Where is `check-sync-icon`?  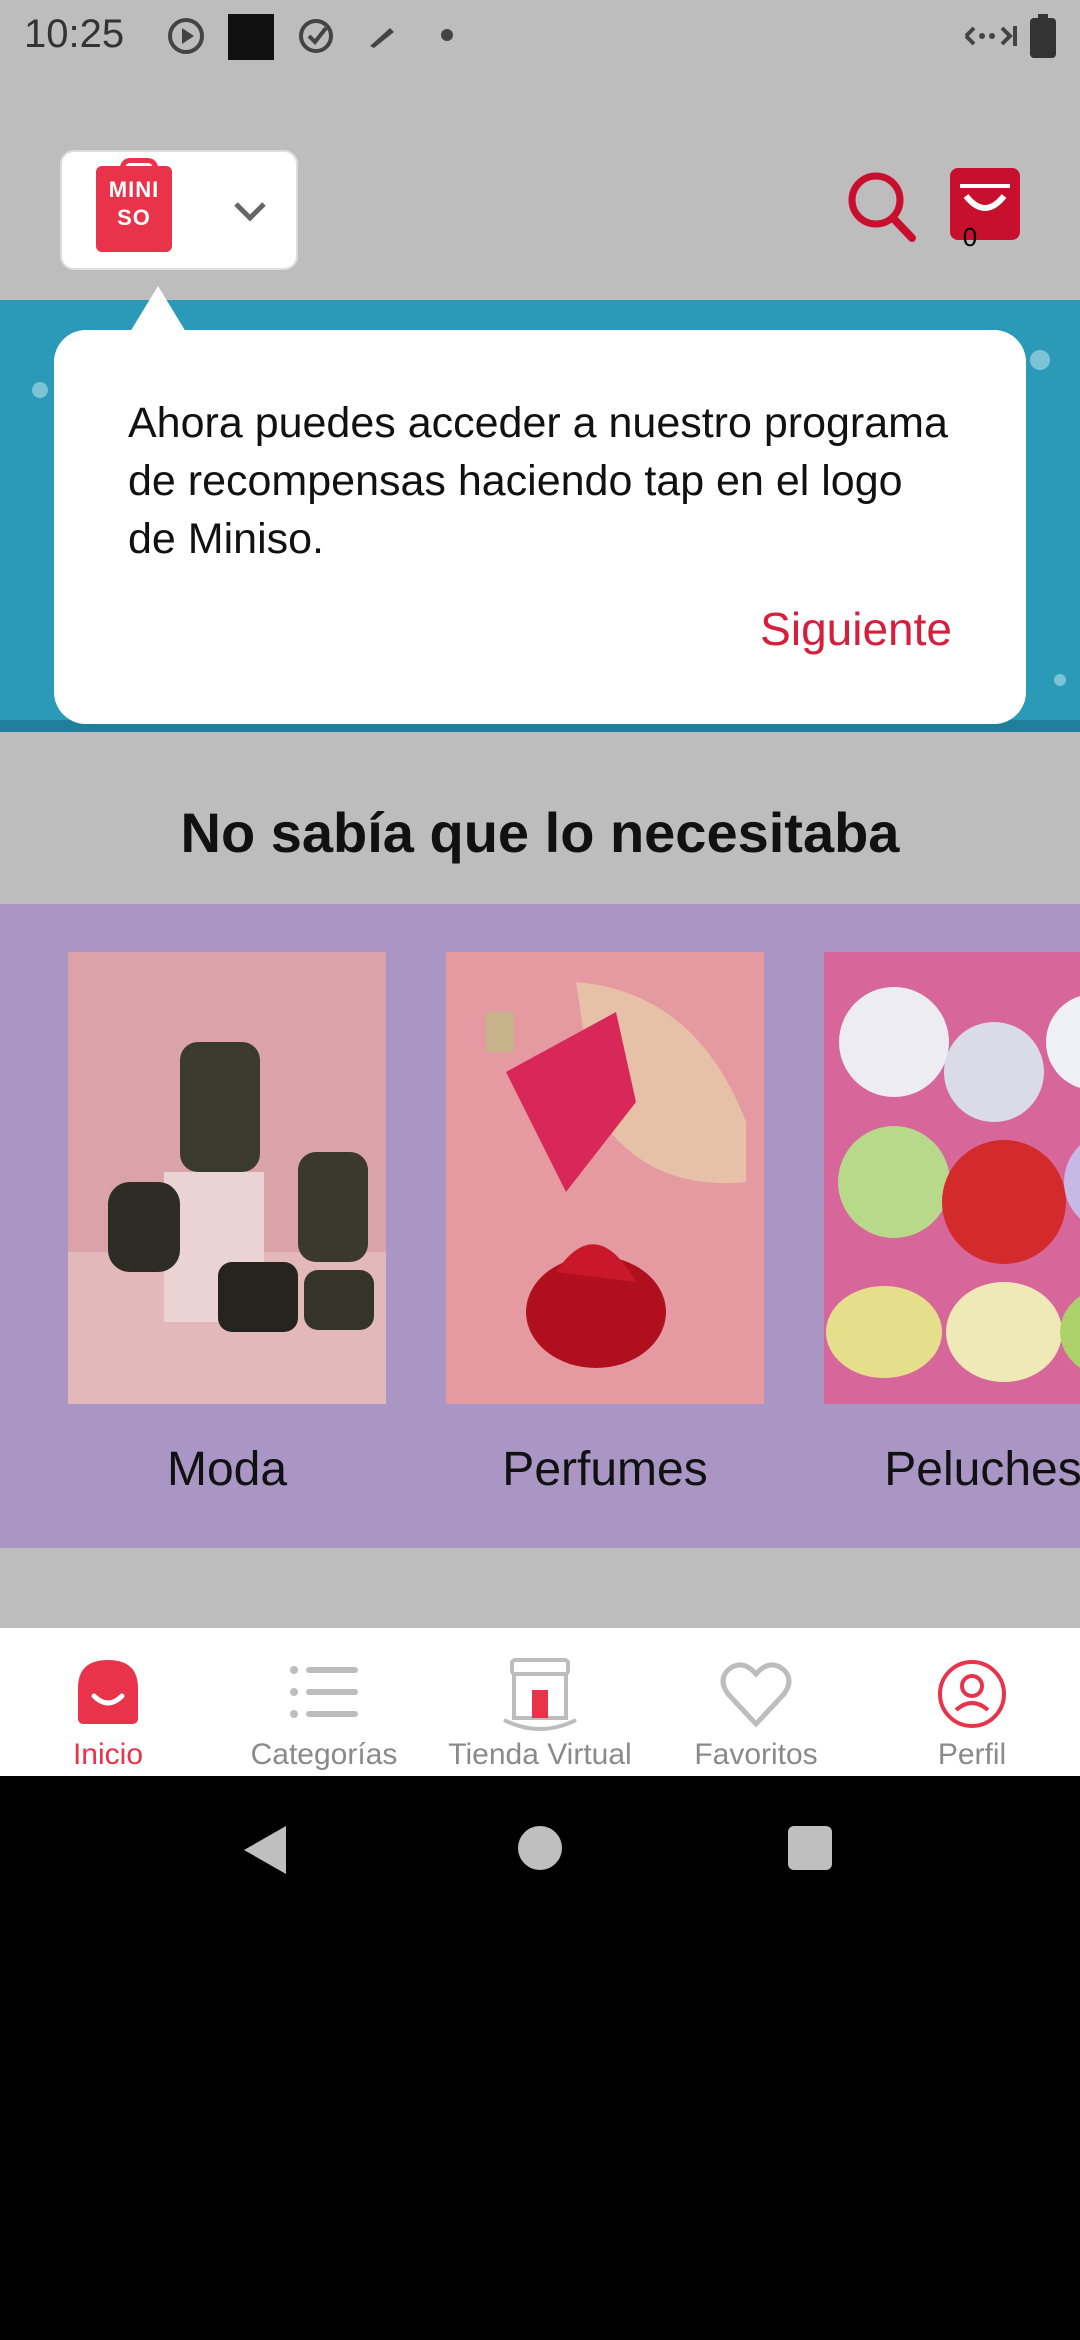
check-sync-icon is located at coordinates (316, 36).